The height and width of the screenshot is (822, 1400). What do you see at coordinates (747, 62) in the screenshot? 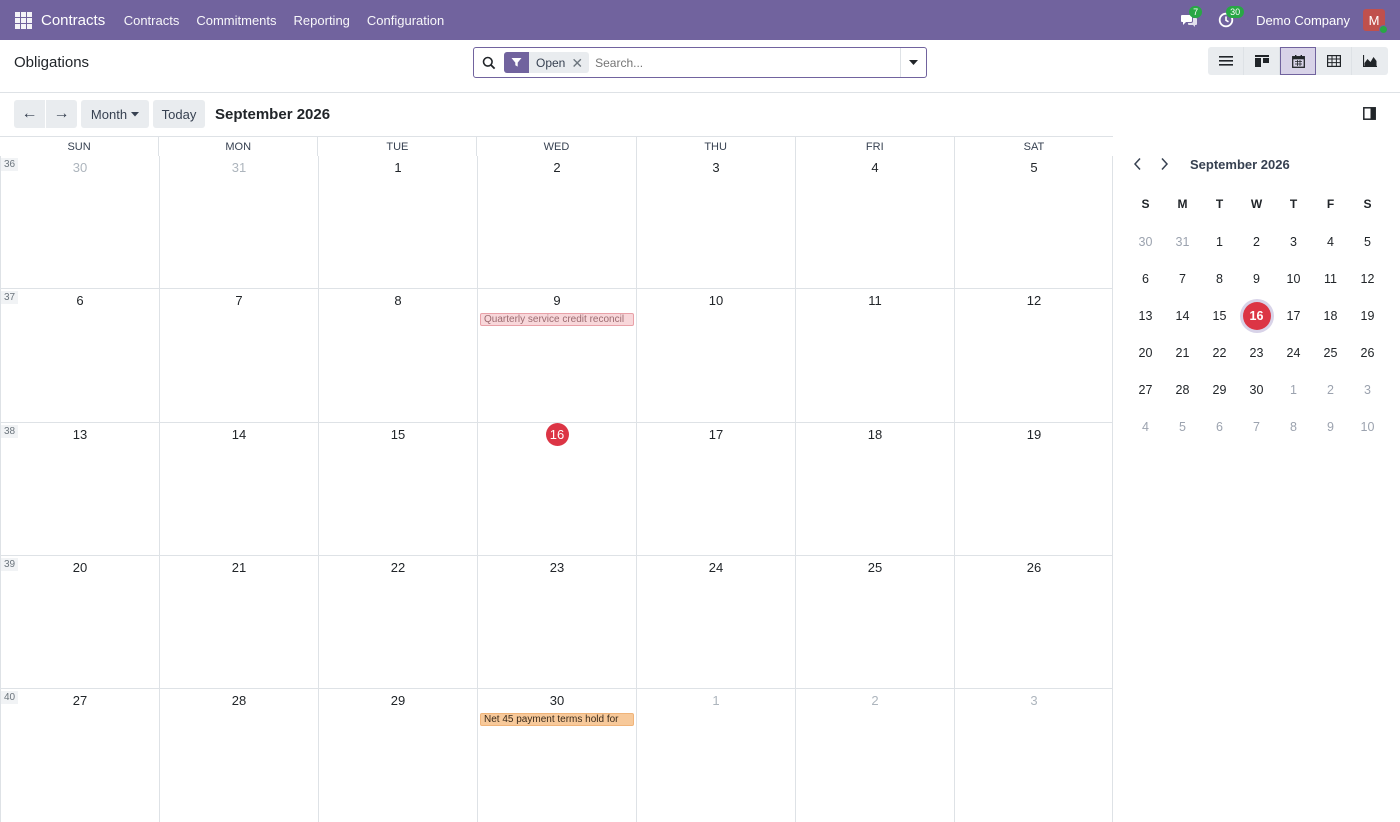
I see `search-input` at bounding box center [747, 62].